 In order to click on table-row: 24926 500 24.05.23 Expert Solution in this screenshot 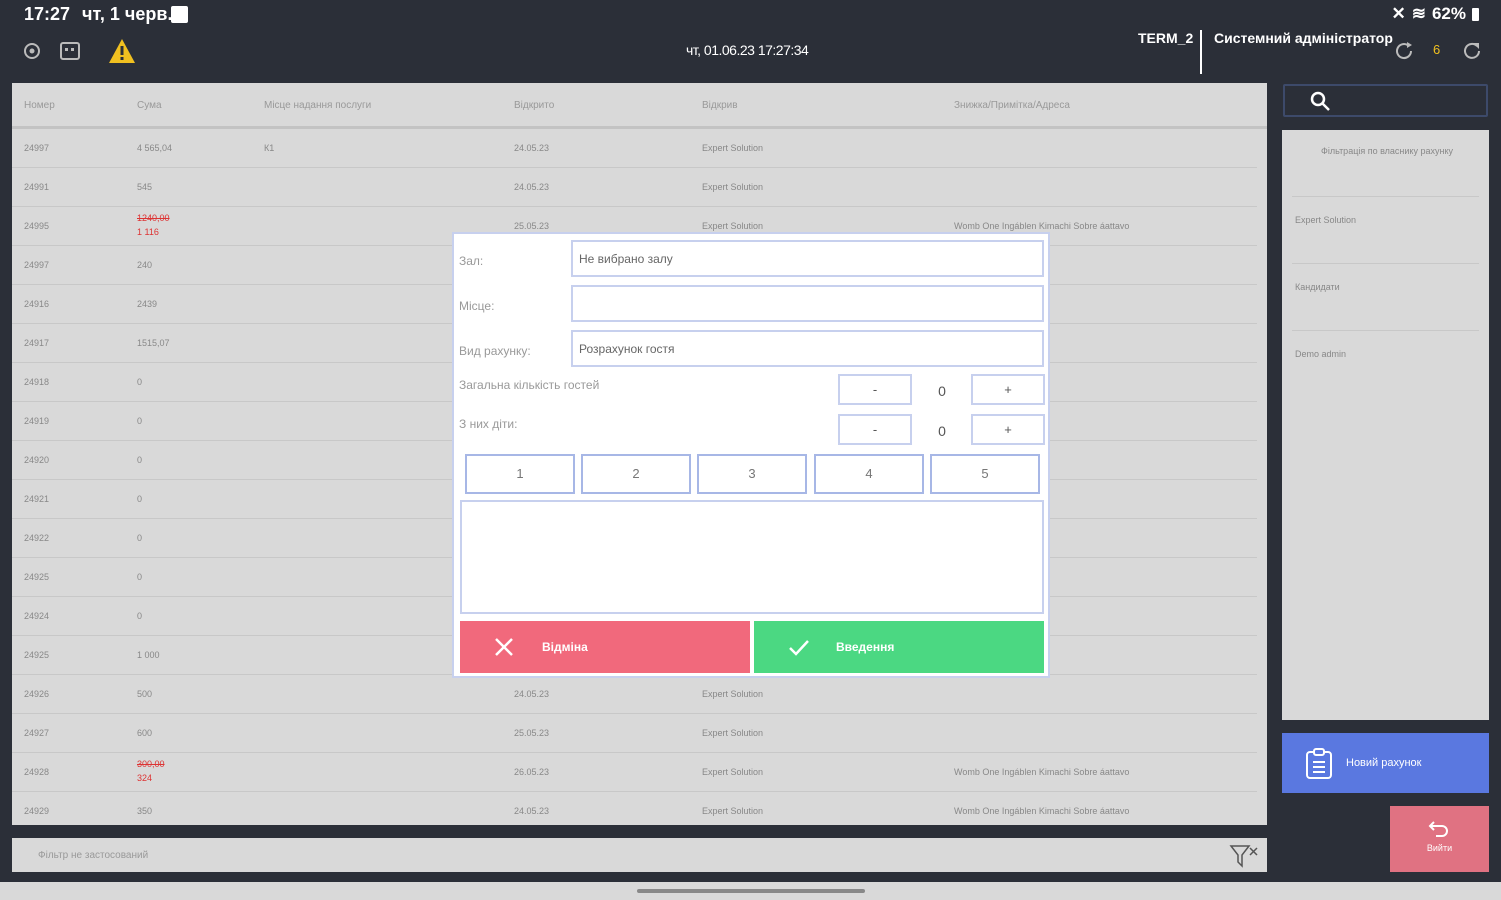, I will do `click(634, 694)`.